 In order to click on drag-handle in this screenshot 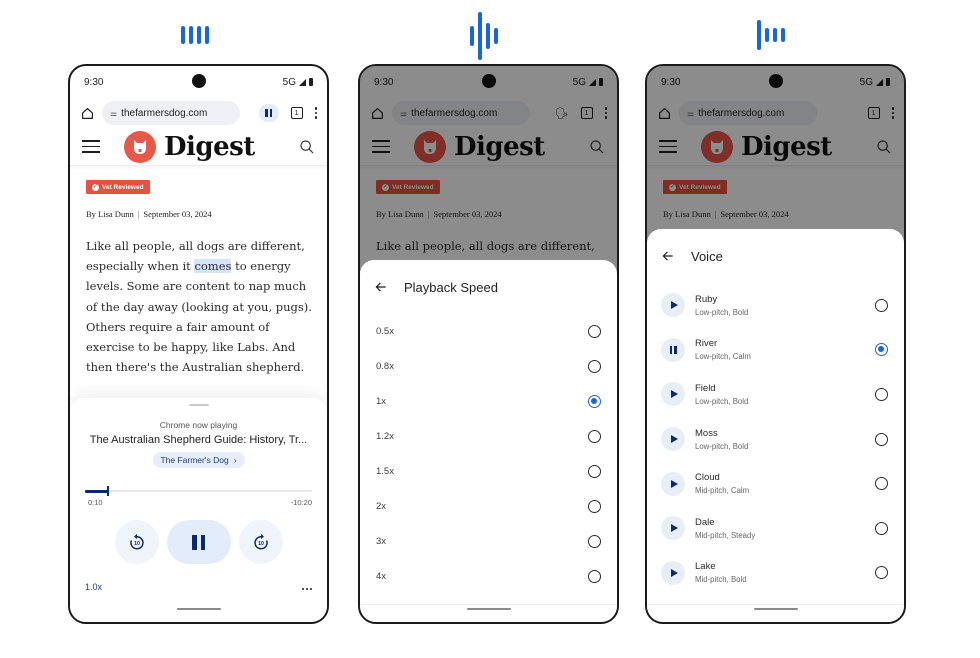, I will do `click(198, 405)`.